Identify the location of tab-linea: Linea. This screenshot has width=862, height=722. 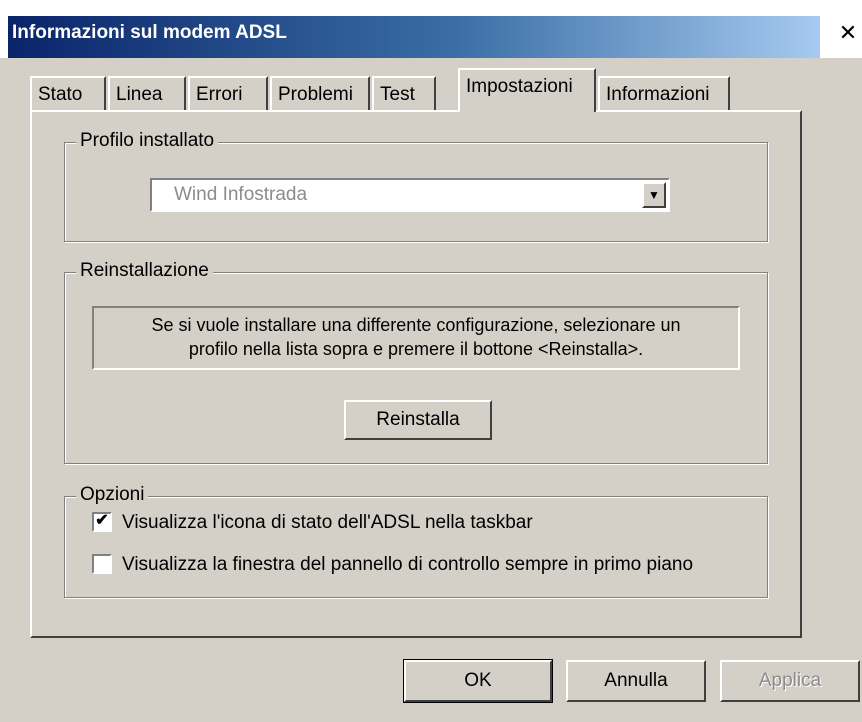
(147, 93).